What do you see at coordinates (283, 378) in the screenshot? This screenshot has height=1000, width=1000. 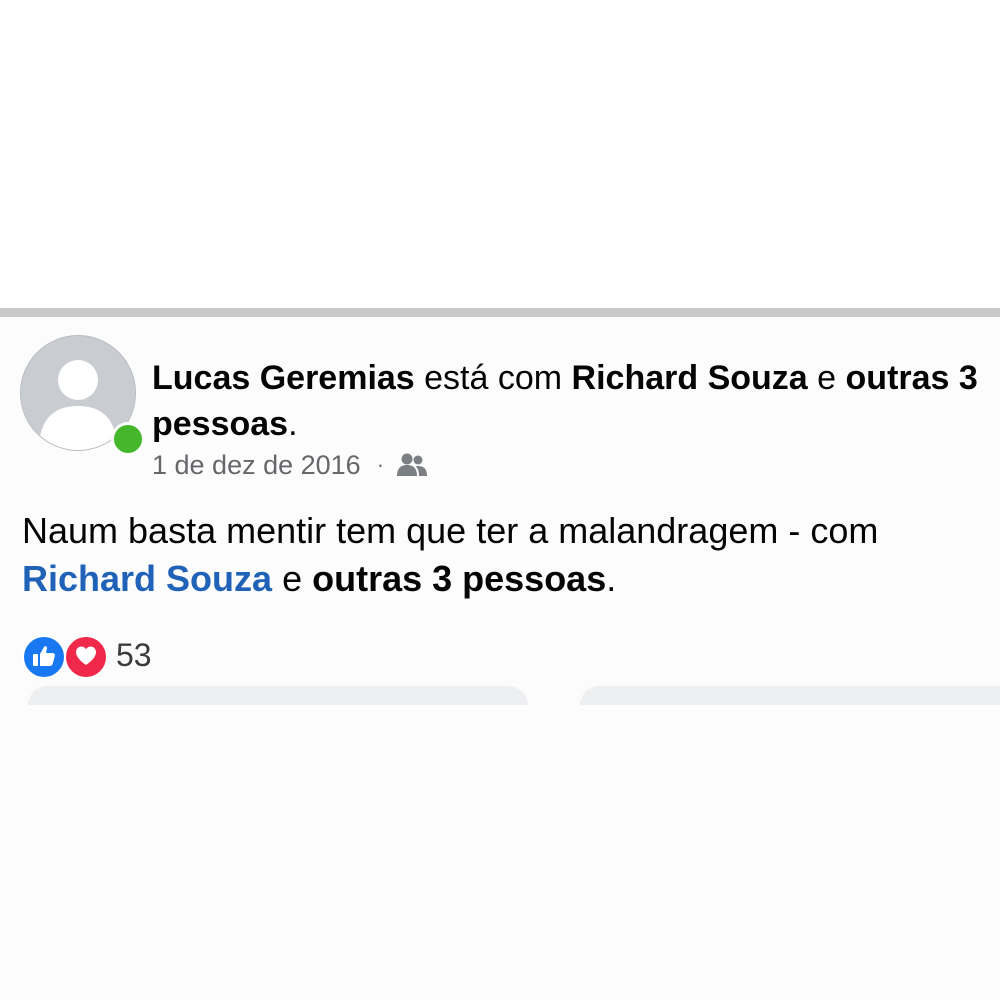 I see `author-name: Lucas Geremias` at bounding box center [283, 378].